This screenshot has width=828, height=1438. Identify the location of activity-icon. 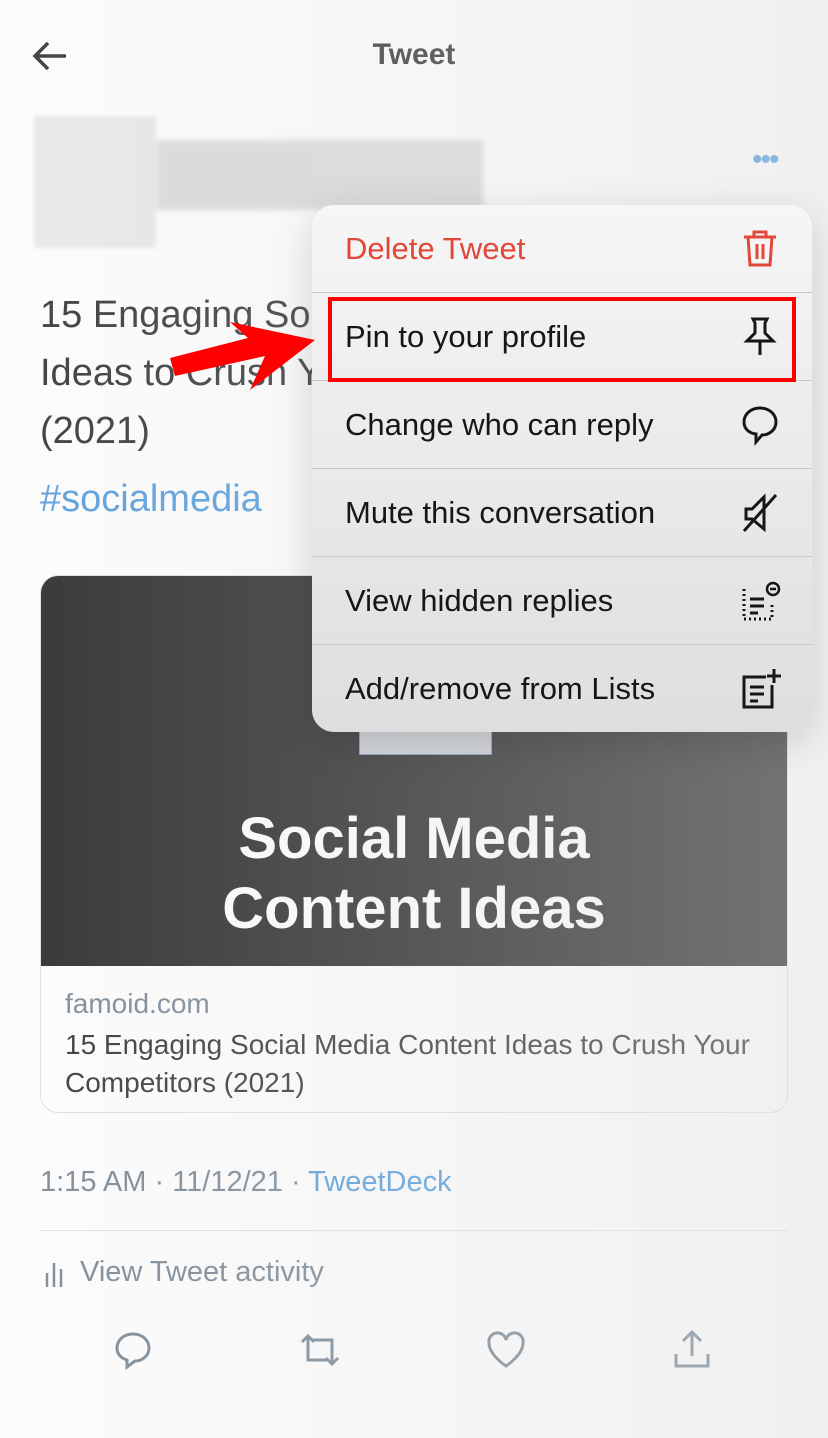
(54, 1274).